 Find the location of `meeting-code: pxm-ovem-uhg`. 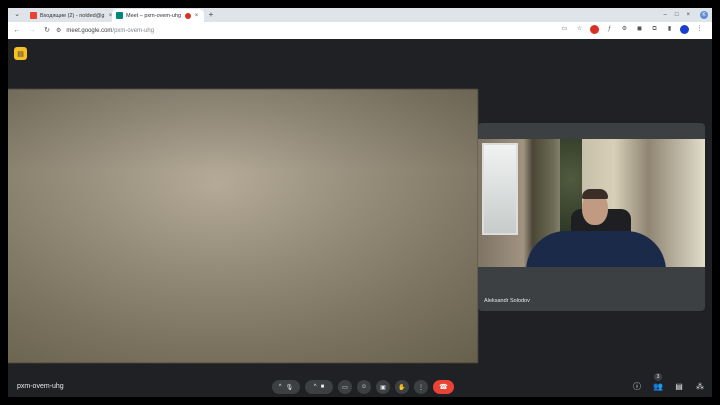

meeting-code: pxm-ovem-uhg is located at coordinates (40, 386).